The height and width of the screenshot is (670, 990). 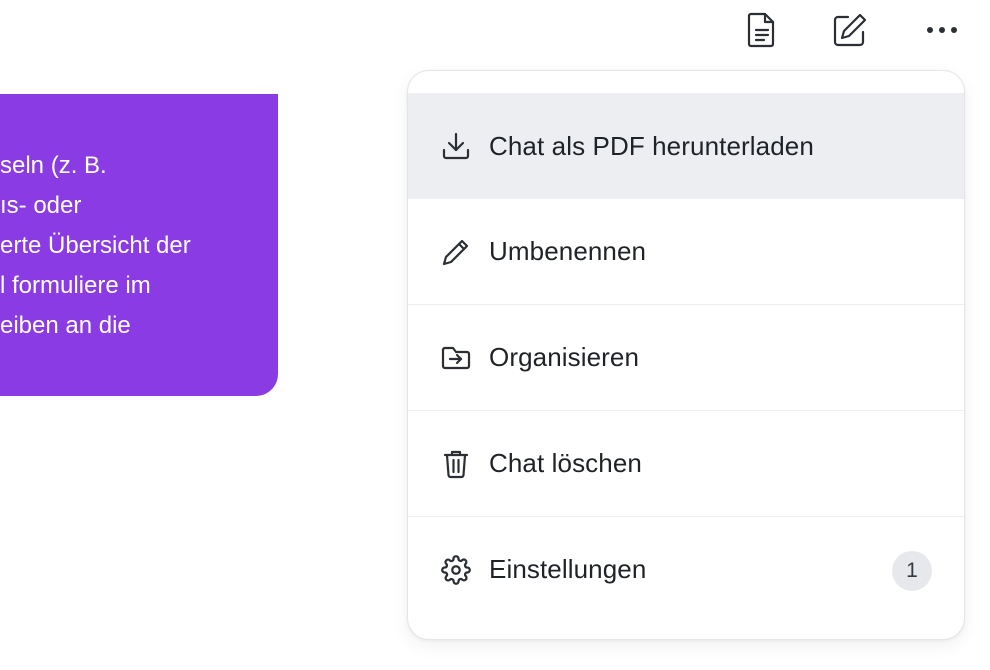 I want to click on message-line: seln (z. B., so click(x=53, y=165).